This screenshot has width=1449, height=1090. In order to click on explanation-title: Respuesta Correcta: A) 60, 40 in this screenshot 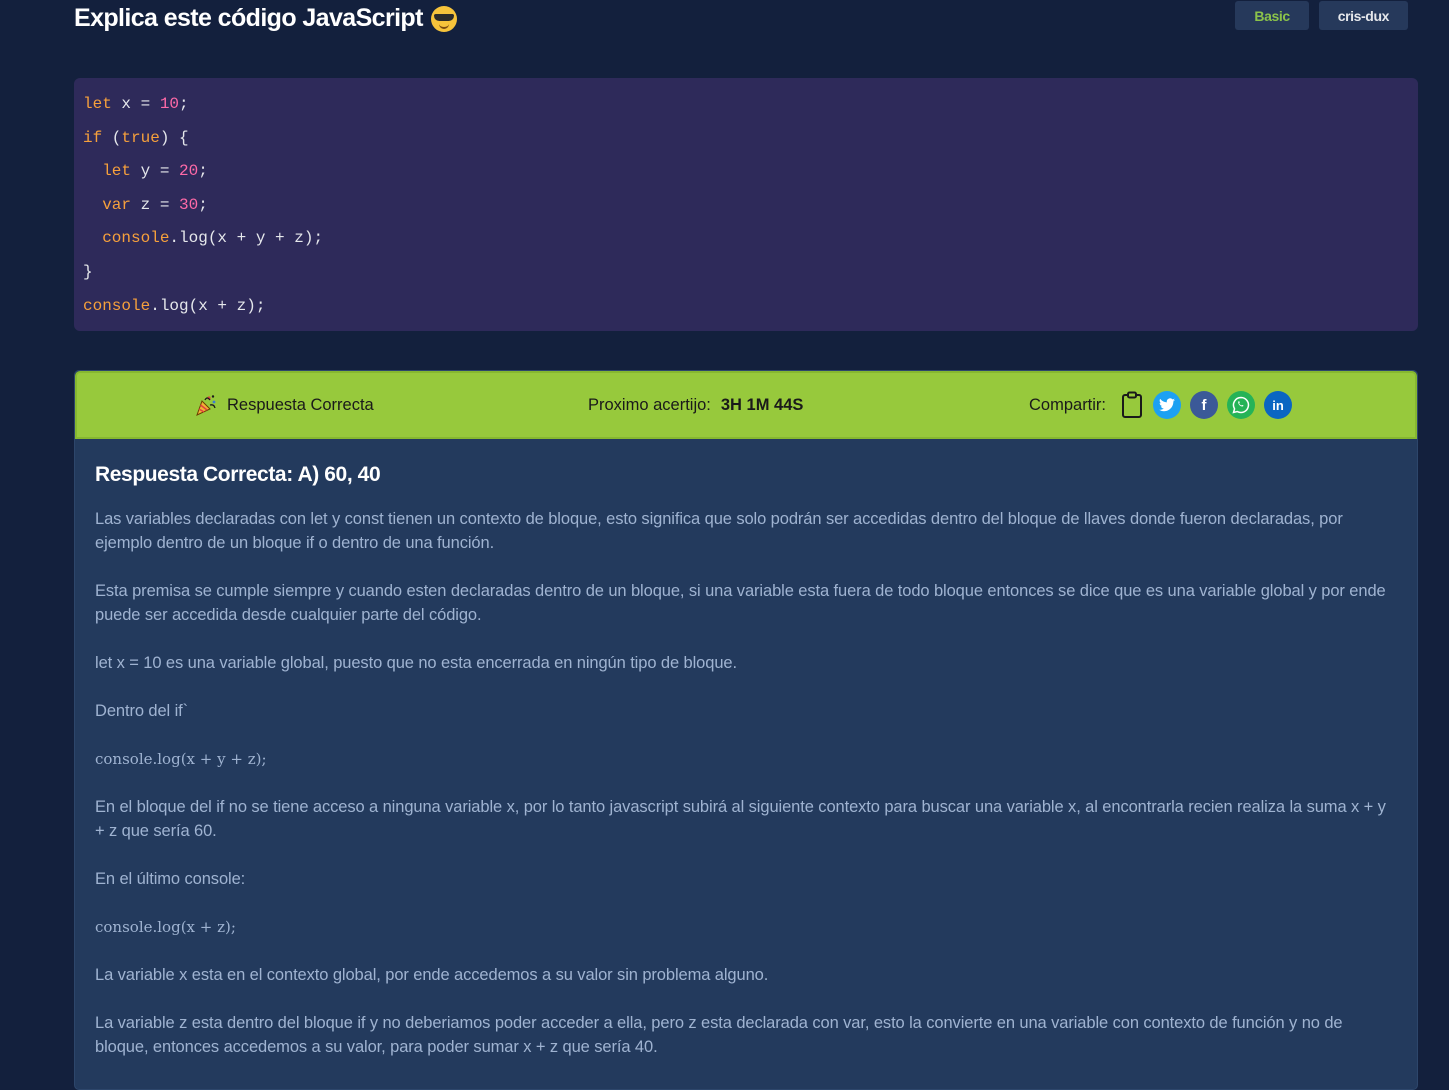, I will do `click(238, 474)`.